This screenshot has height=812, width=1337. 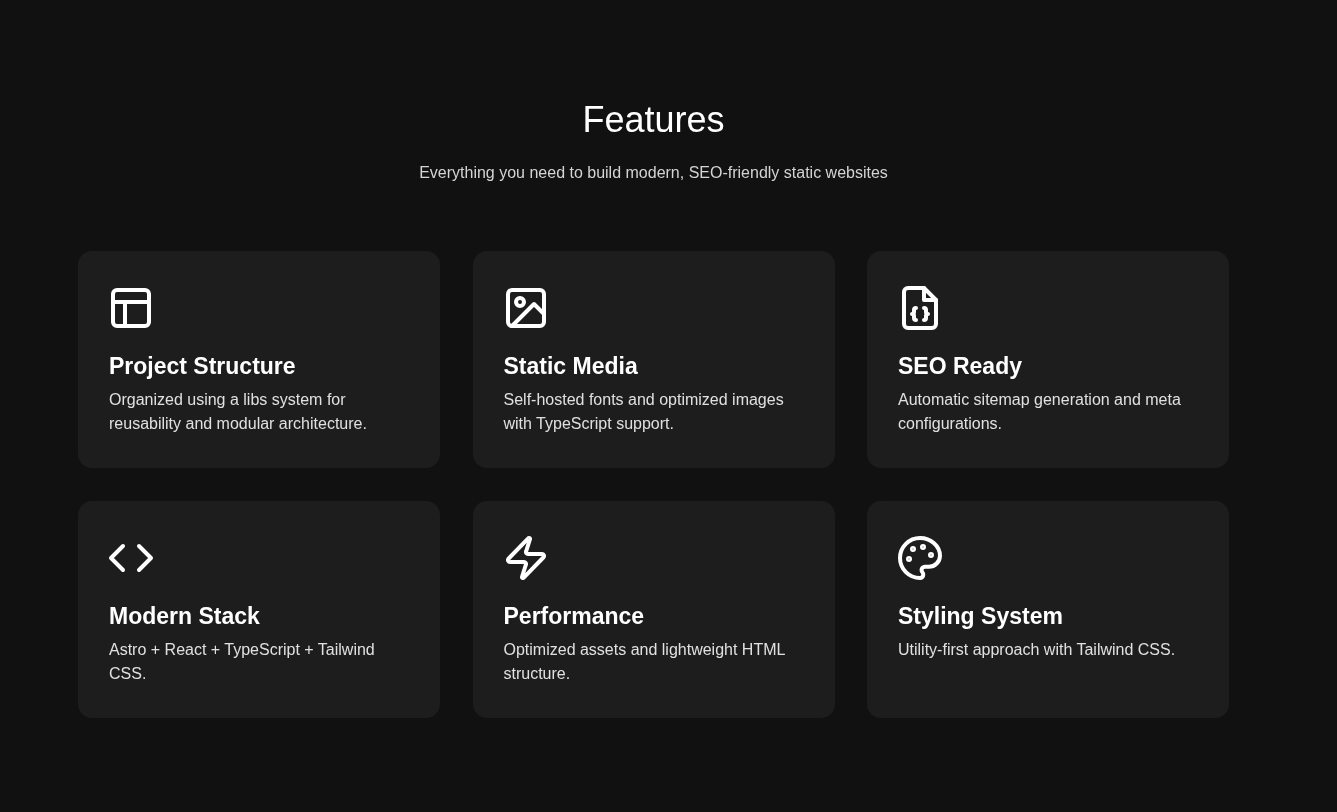 I want to click on feature-title: Project Structure, so click(x=203, y=366).